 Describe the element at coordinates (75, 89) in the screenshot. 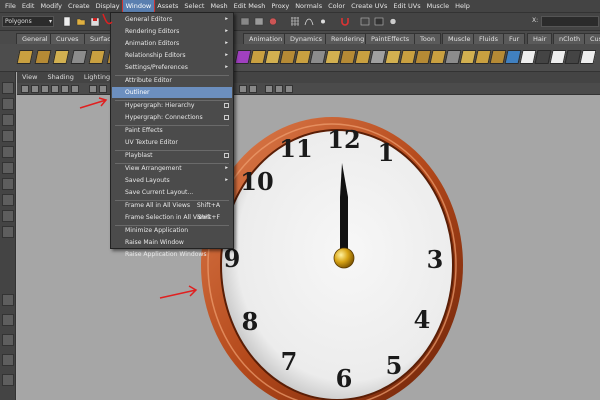

I see `film-gate-icon` at that location.